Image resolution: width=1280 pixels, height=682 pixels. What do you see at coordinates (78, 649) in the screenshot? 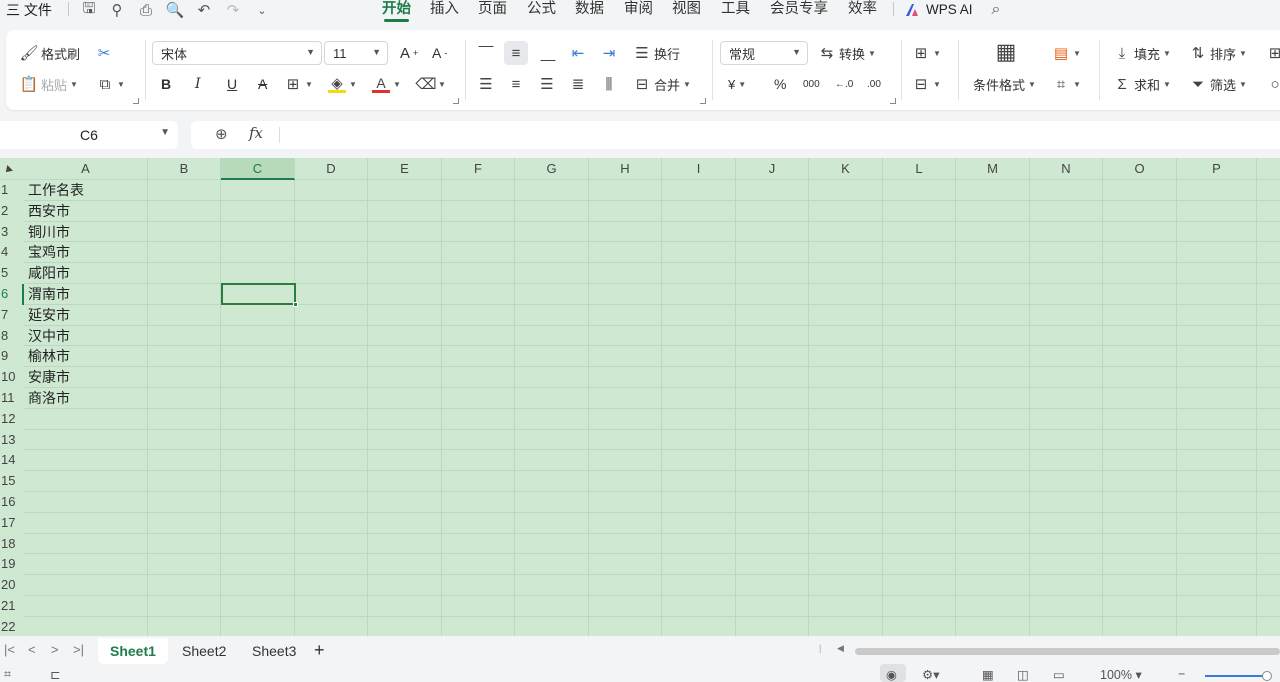
I see `last-sheet-icon: >|` at bounding box center [78, 649].